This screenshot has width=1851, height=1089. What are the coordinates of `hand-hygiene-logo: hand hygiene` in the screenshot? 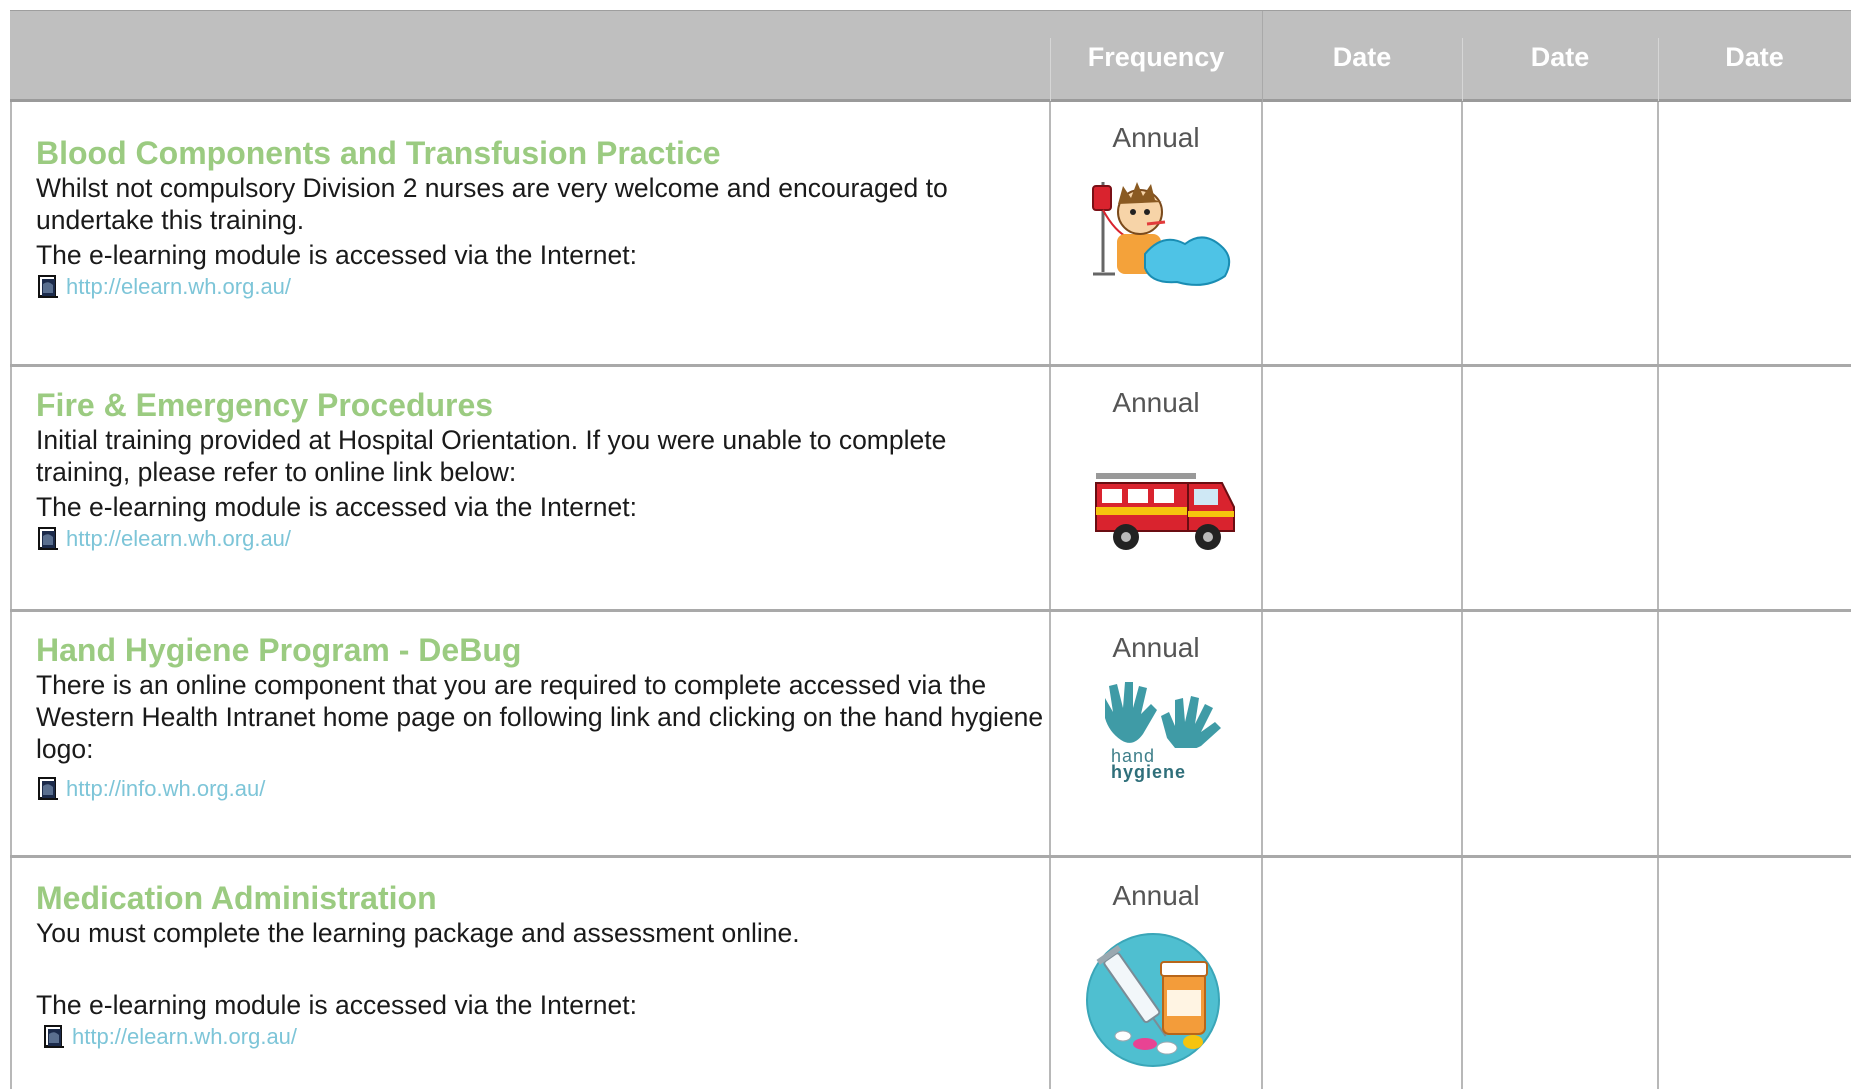 It's located at (1165, 730).